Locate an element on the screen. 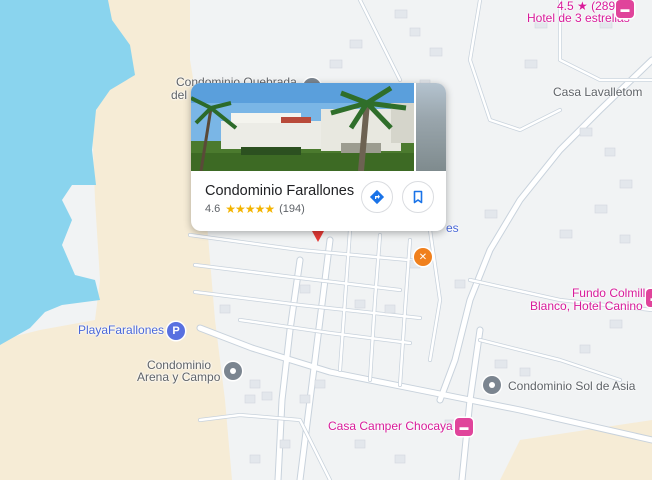  place-info-card: Condominio Farallones 4.6 ★★★★★ (194) is located at coordinates (318, 157).